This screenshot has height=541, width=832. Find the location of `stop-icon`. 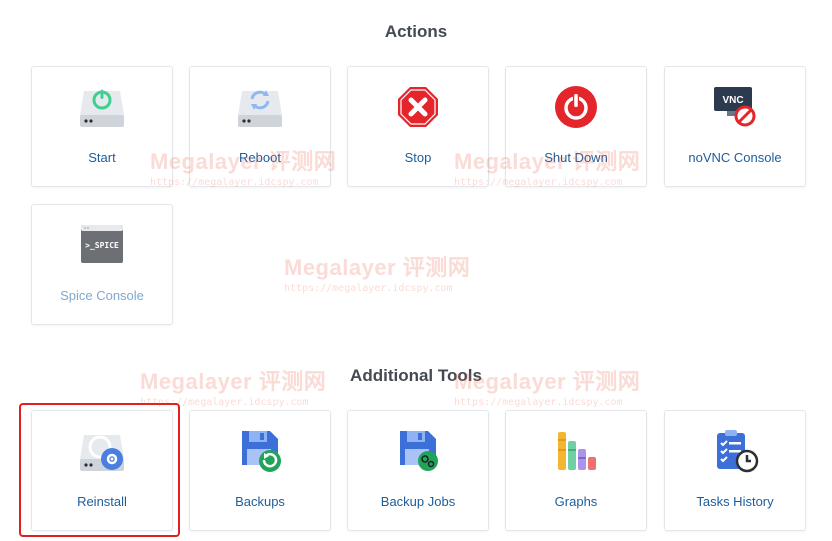

stop-icon is located at coordinates (418, 107).